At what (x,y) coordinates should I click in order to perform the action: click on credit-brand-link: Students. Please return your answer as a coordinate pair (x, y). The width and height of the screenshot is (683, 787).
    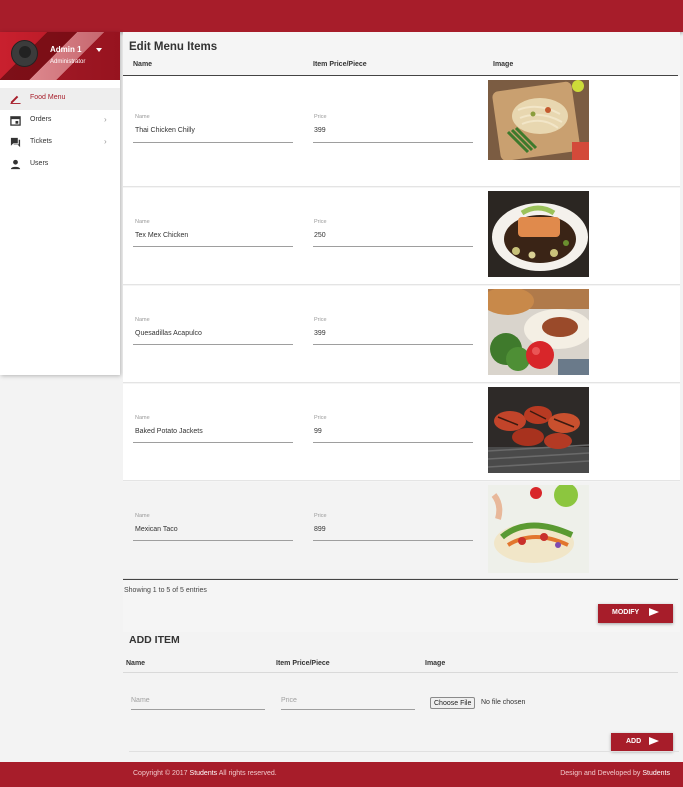
    Looking at the image, I should click on (656, 773).